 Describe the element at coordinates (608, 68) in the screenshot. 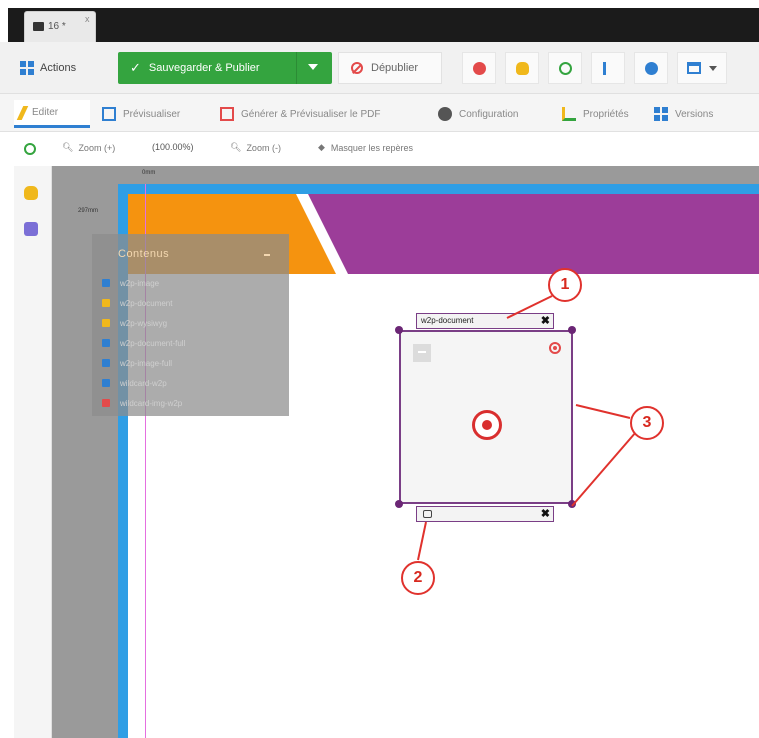

I see `tree-button` at that location.